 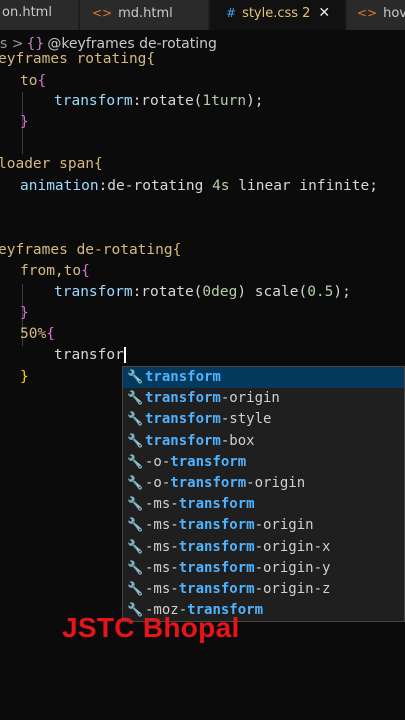 What do you see at coordinates (27, 12) in the screenshot?
I see `tab-label: on.html` at bounding box center [27, 12].